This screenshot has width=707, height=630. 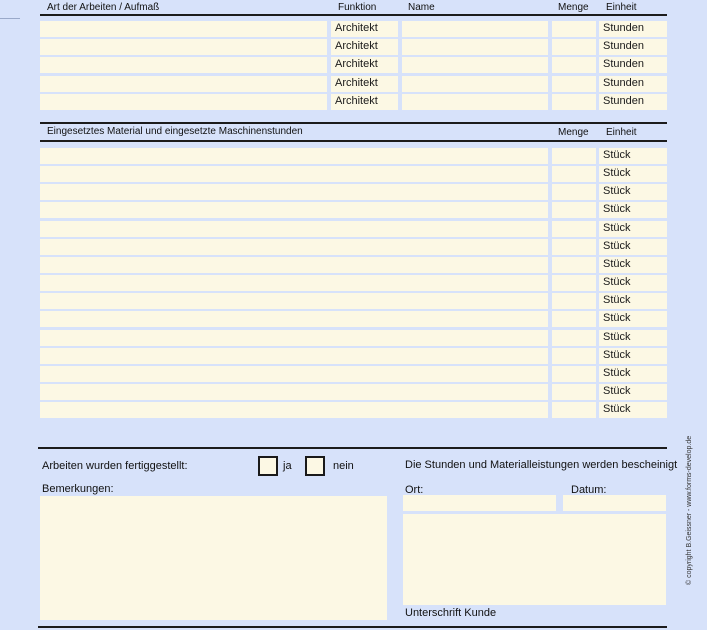 What do you see at coordinates (479, 503) in the screenshot?
I see `ort-field` at bounding box center [479, 503].